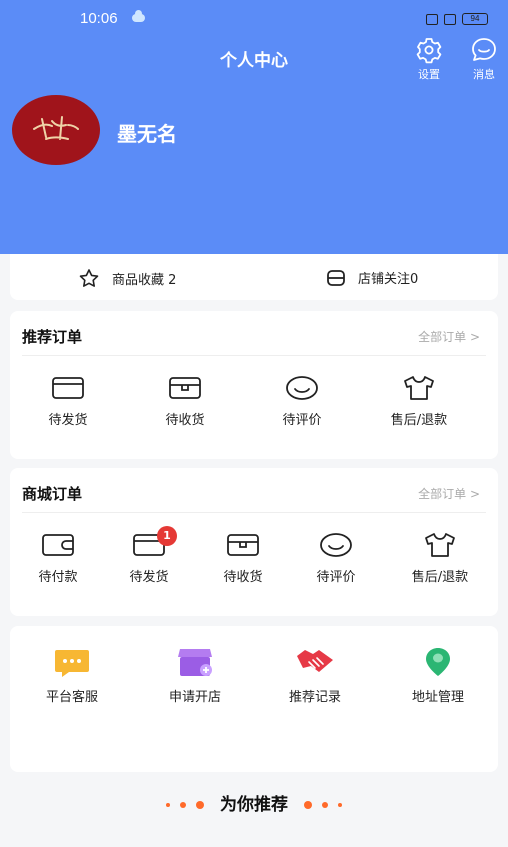 This screenshot has height=847, width=508. Describe the element at coordinates (68, 401) in the screenshot. I see `recommend-order-pending-ship: 待发货` at that location.